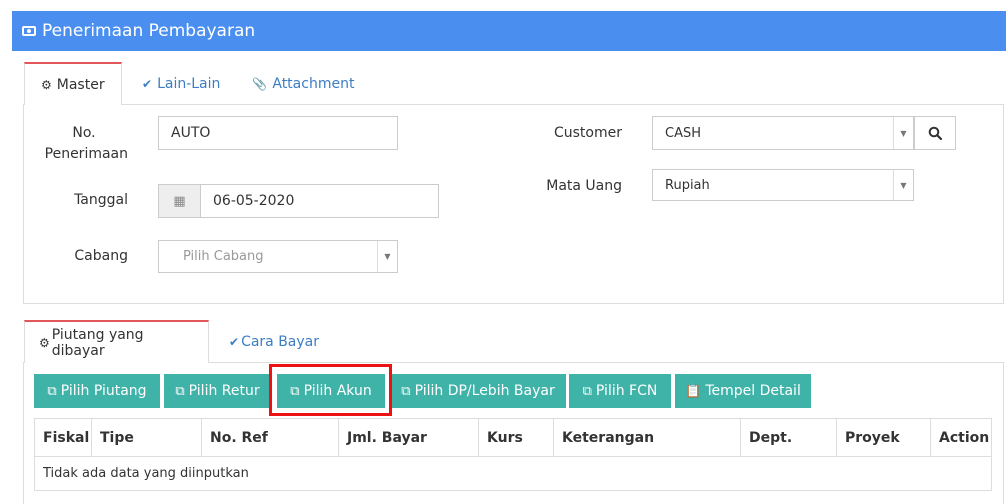  Describe the element at coordinates (73, 83) in the screenshot. I see `tab-master: ⚙ Master` at that location.